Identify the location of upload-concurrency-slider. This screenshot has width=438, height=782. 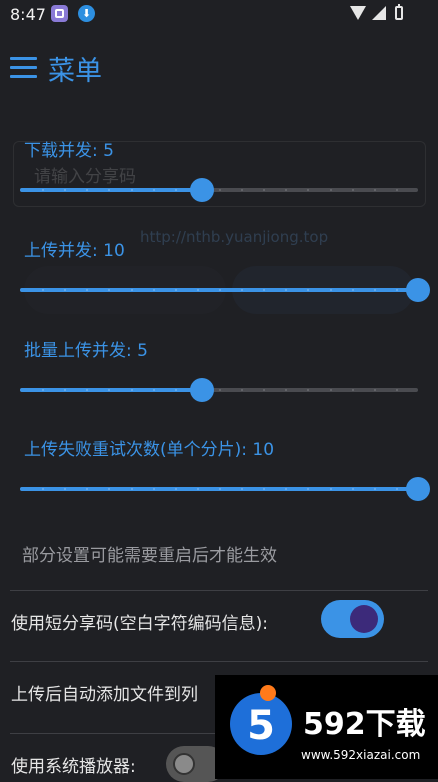
(225, 290).